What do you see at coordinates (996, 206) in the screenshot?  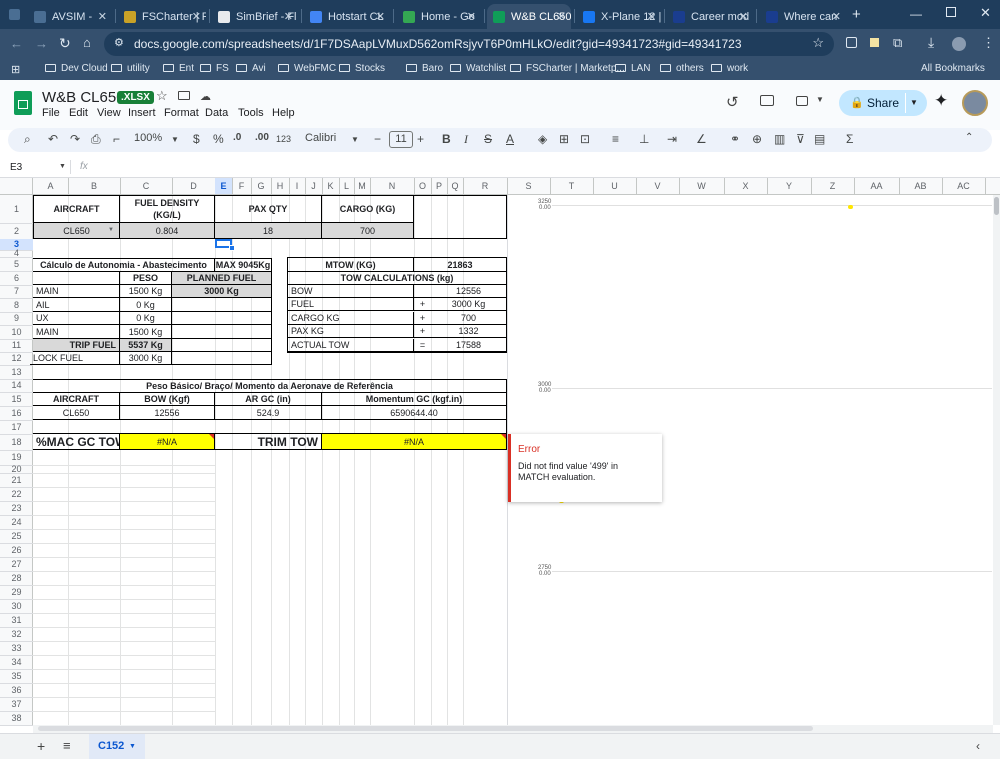 I see `vertical-scroll-thumb` at bounding box center [996, 206].